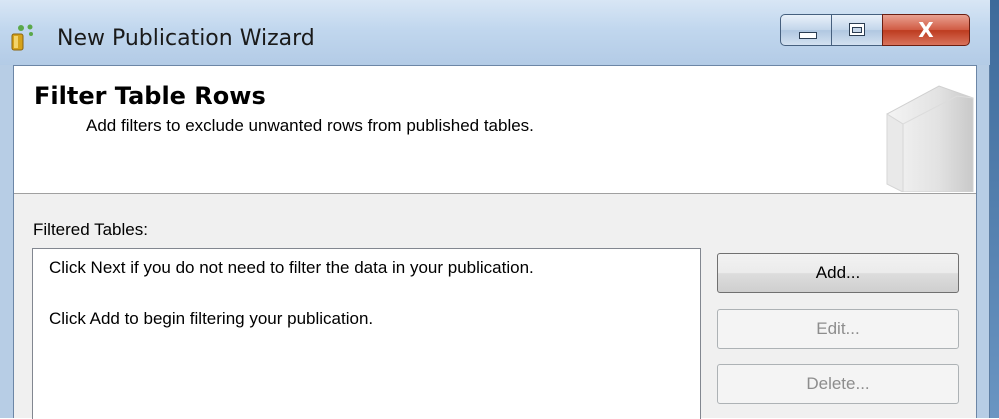 The image size is (999, 419). What do you see at coordinates (22, 37) in the screenshot?
I see `wizard-app-icon` at bounding box center [22, 37].